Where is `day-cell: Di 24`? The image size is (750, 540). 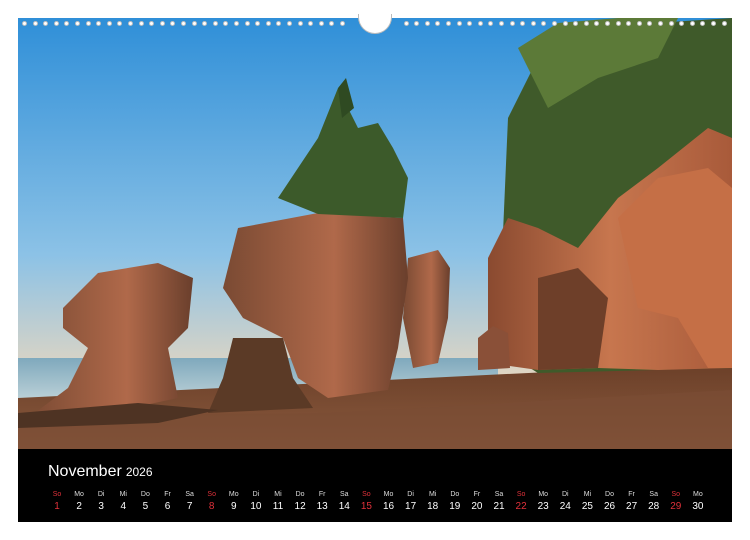
day-cell: Di 24 is located at coordinates (565, 501).